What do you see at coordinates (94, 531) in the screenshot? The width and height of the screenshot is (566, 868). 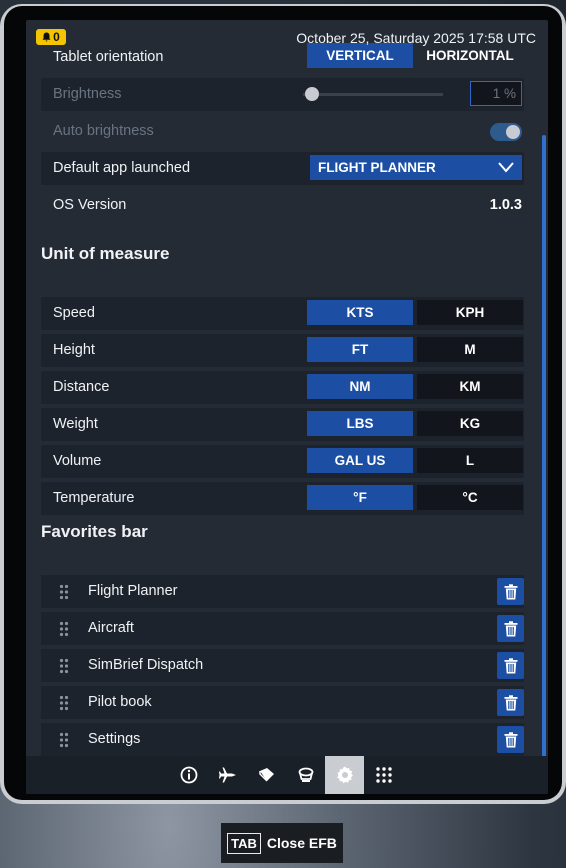 I see `favorites-bar-title: Favorites bar` at bounding box center [94, 531].